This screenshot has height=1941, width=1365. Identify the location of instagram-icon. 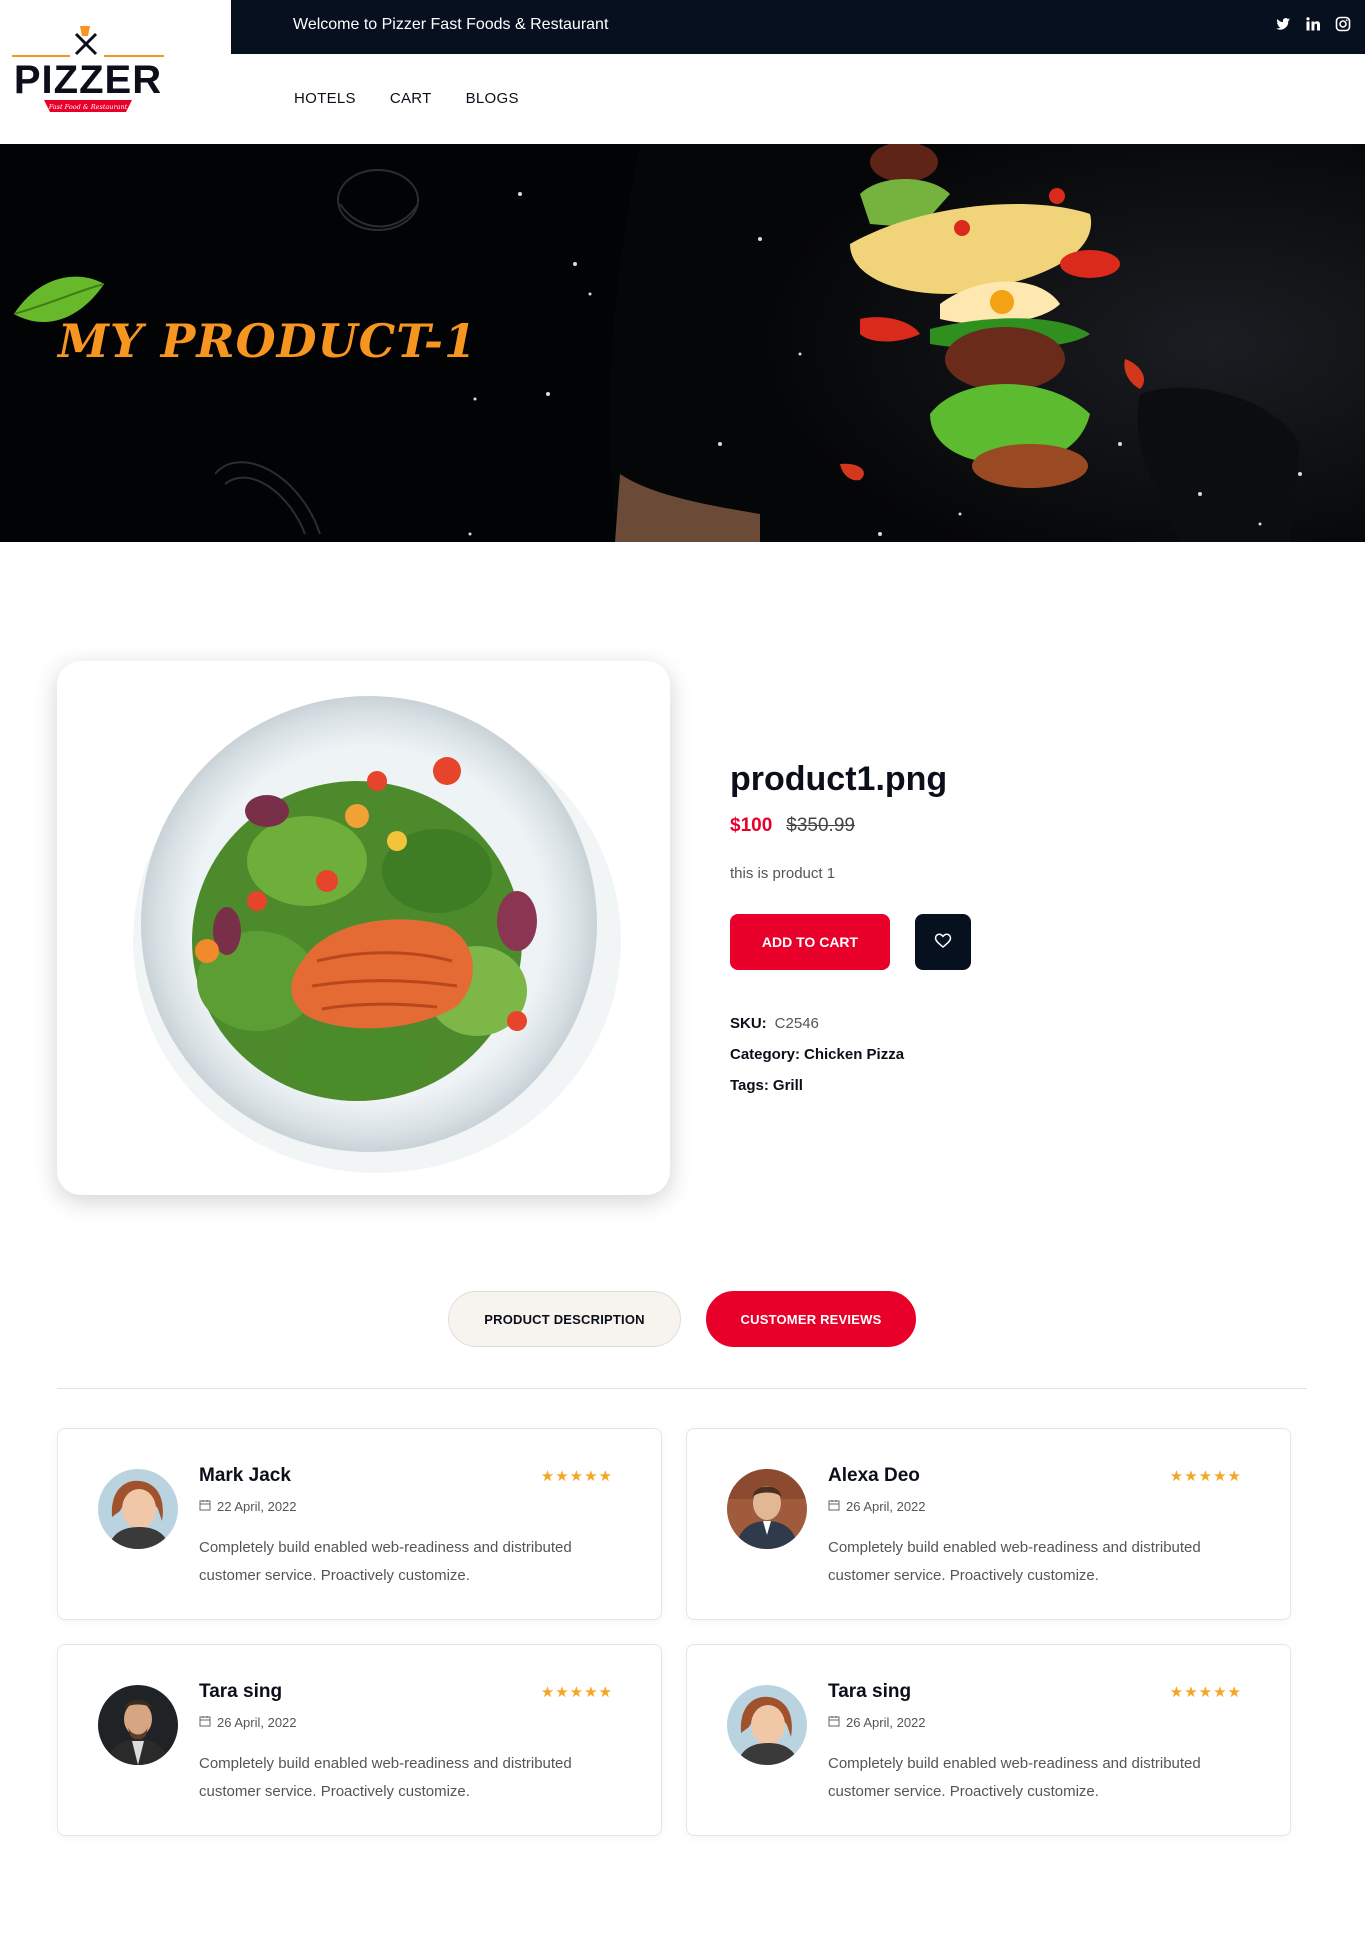
(1343, 24).